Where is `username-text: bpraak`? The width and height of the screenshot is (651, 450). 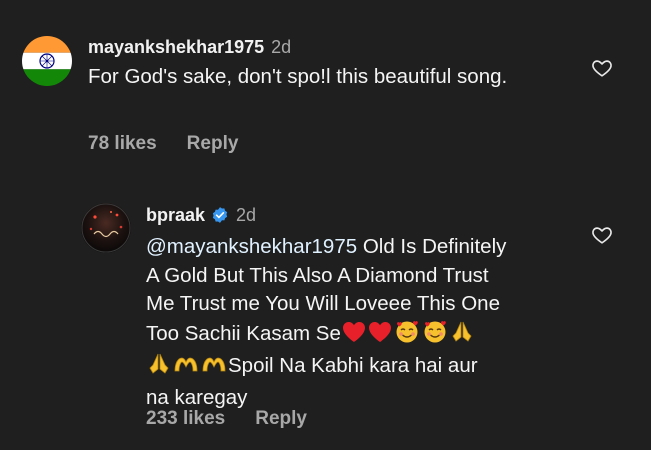
username-text: bpraak is located at coordinates (175, 215).